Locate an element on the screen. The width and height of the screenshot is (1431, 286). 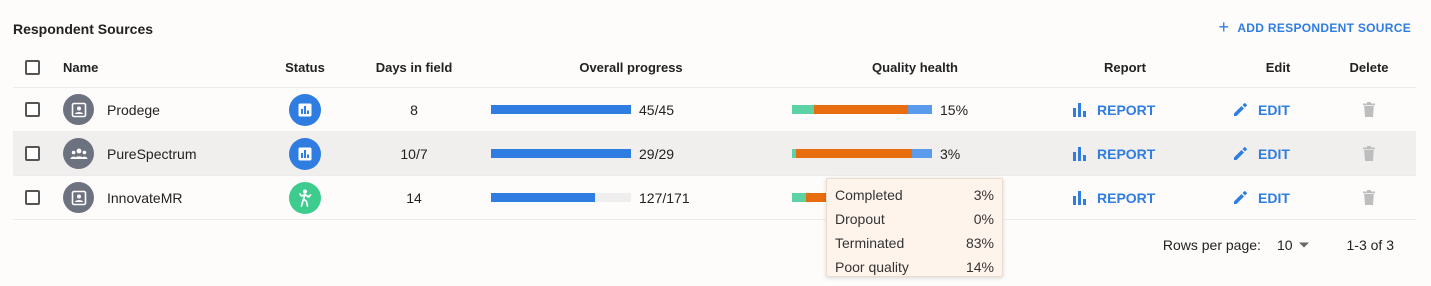
days-in-field: 8 is located at coordinates (414, 109).